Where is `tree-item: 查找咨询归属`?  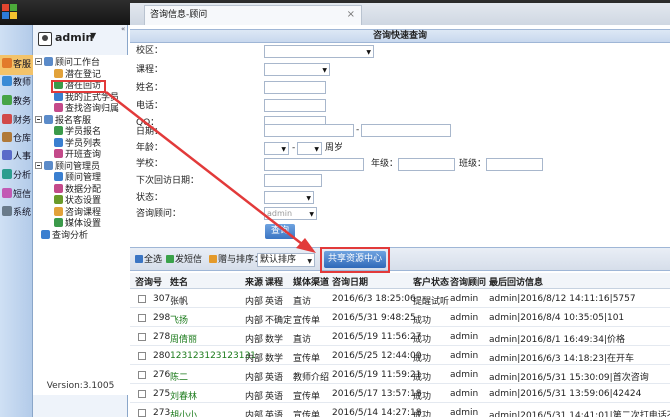
tree-item: 查找咨询归属 is located at coordinates (86, 109).